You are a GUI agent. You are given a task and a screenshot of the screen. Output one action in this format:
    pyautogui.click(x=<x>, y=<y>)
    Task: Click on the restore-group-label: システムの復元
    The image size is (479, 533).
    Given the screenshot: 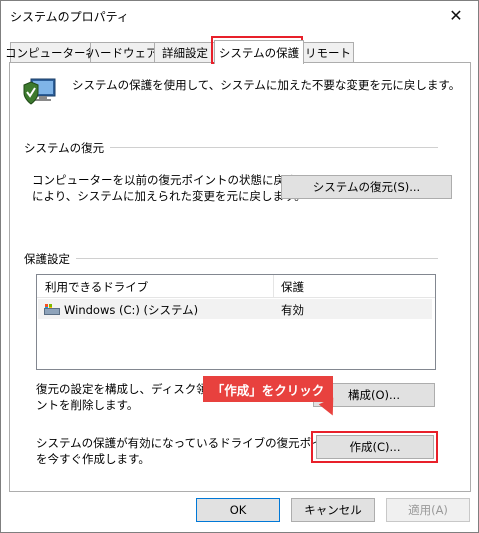 What is the action you would take?
    pyautogui.click(x=67, y=148)
    